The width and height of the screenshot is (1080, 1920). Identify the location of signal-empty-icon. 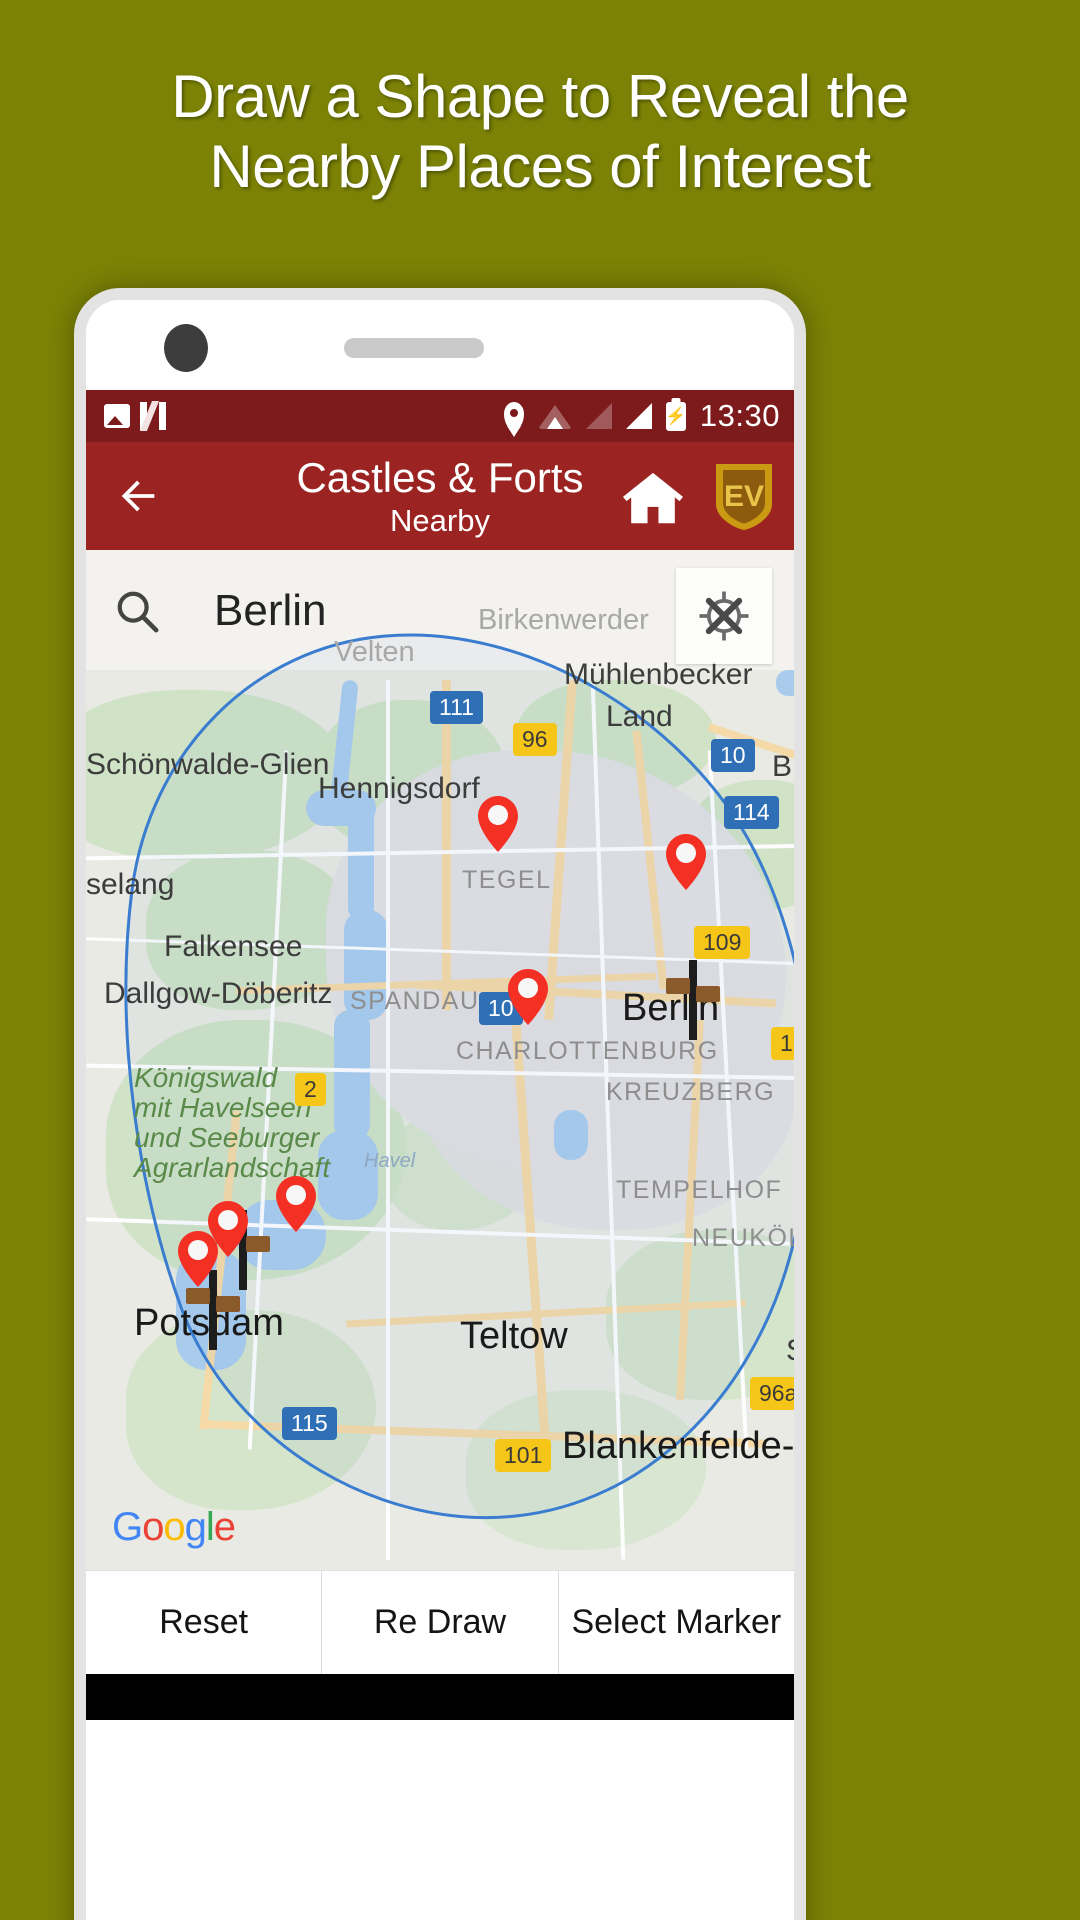
(598, 416).